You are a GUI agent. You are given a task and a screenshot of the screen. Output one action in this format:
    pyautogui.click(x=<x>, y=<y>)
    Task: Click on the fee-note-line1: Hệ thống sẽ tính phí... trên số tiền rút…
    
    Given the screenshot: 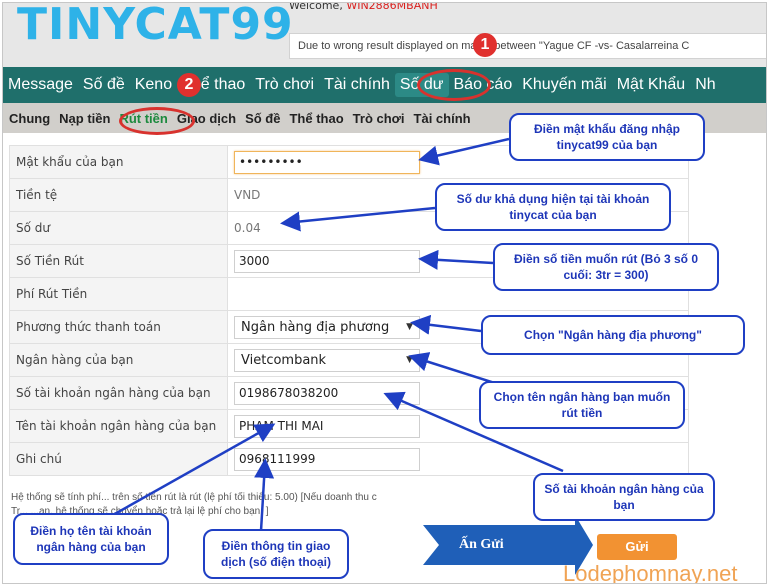 What is the action you would take?
    pyautogui.click(x=194, y=497)
    